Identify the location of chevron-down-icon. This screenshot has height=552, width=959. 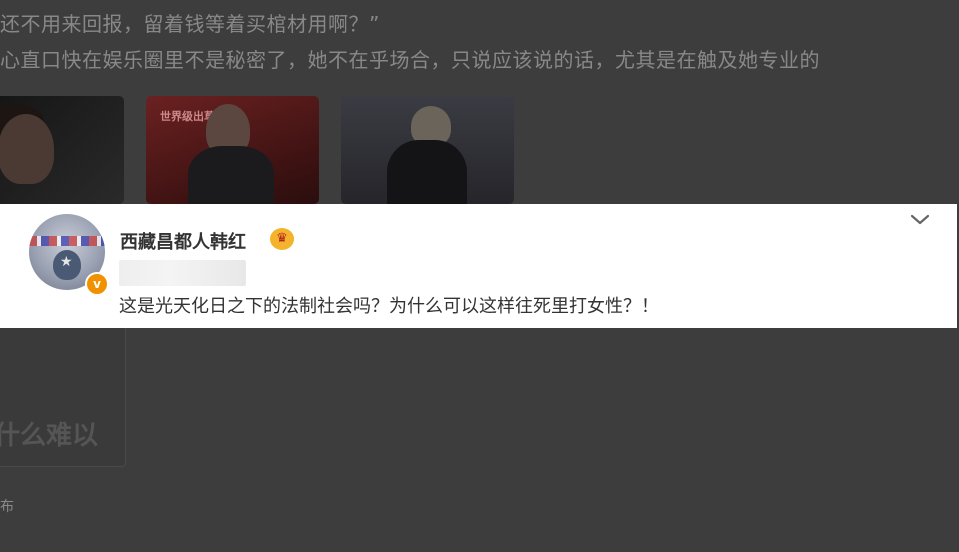
(920, 220).